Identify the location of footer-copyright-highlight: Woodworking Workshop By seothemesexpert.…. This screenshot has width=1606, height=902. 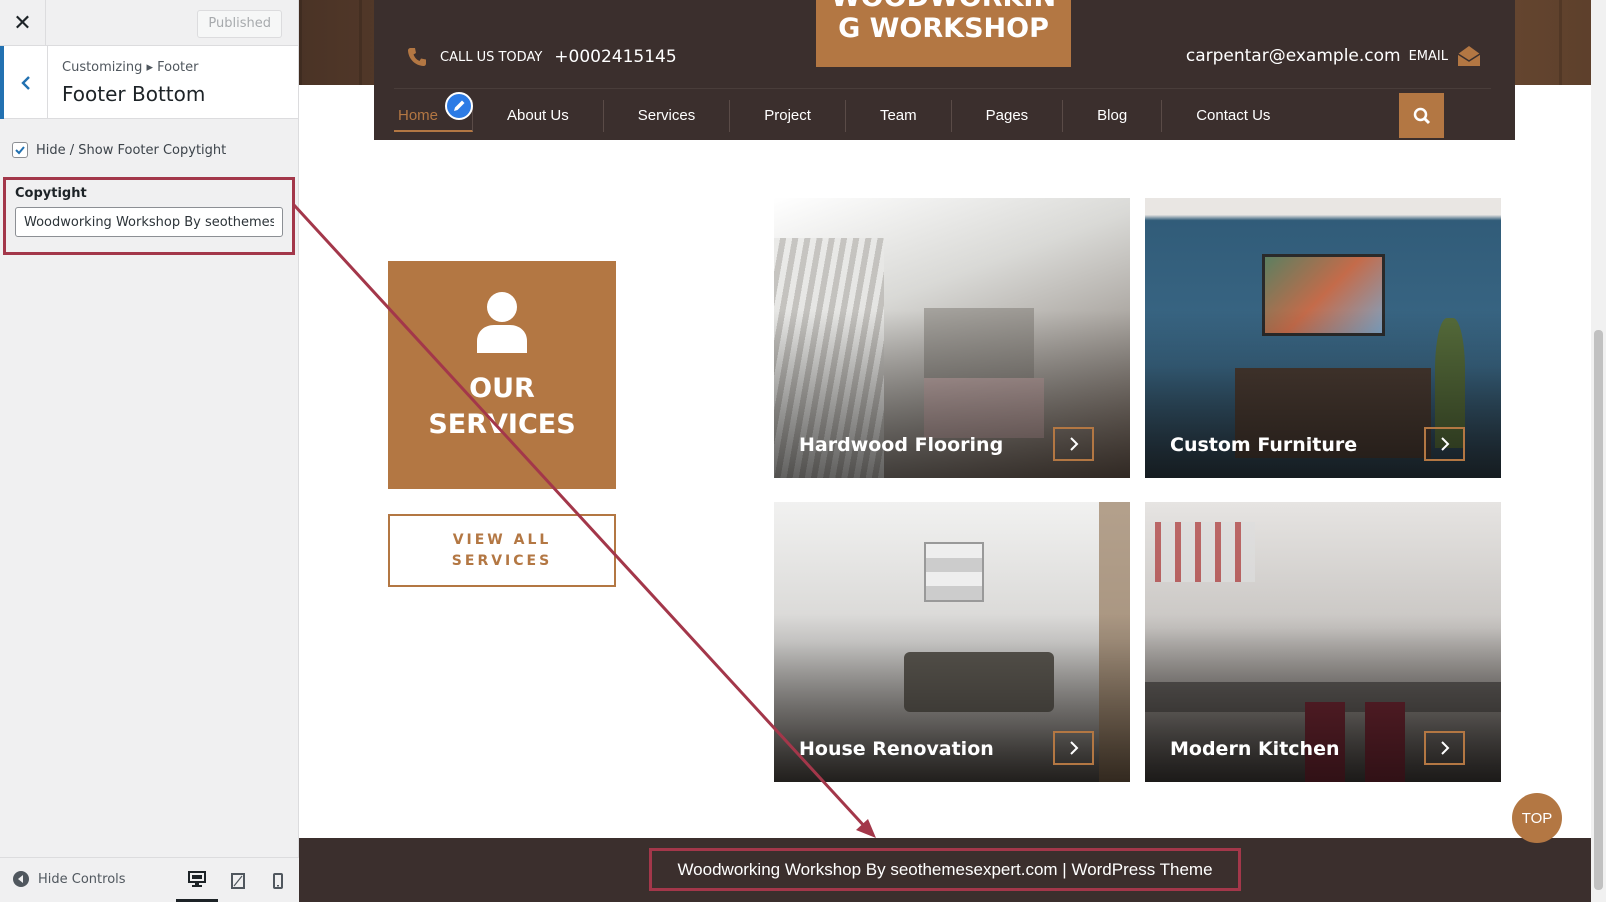
(945, 869).